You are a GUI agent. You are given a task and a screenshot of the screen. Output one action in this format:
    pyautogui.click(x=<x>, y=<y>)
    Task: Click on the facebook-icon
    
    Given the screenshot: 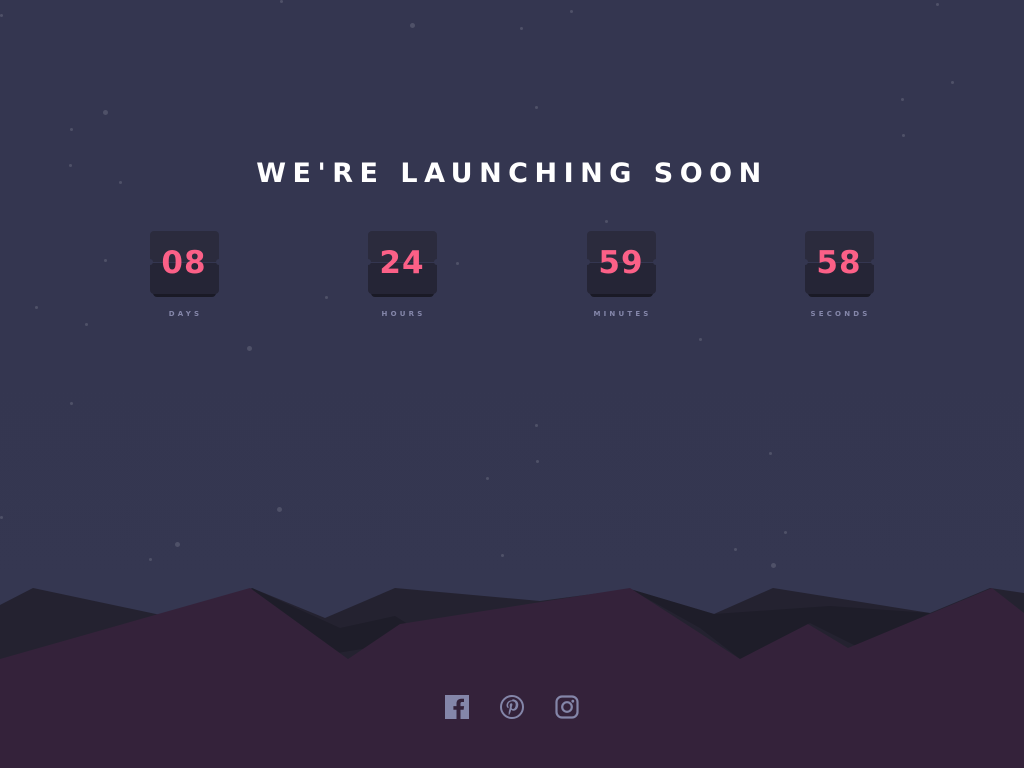 What is the action you would take?
    pyautogui.click(x=457, y=707)
    